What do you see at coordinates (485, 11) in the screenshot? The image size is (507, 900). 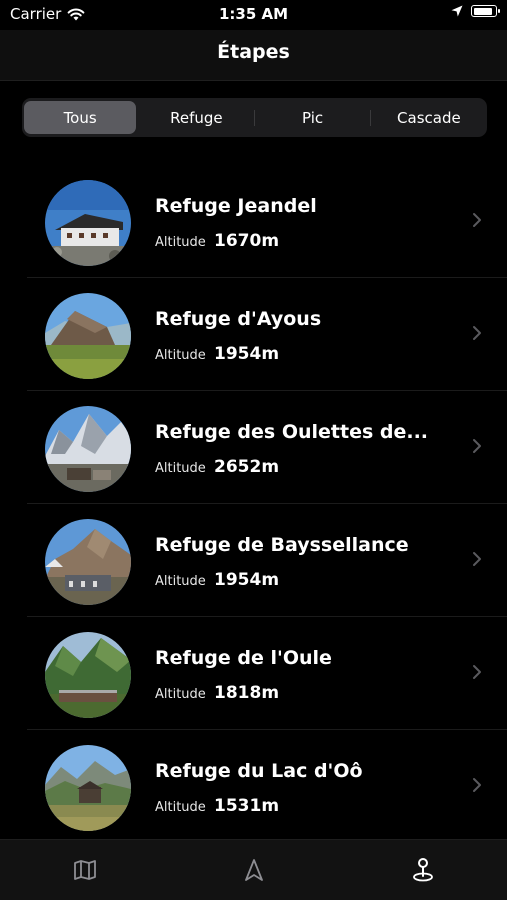 I see `battery-icon` at bounding box center [485, 11].